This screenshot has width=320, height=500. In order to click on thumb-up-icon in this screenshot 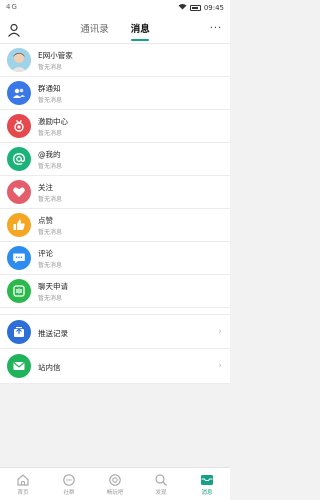, I will do `click(19, 225)`.